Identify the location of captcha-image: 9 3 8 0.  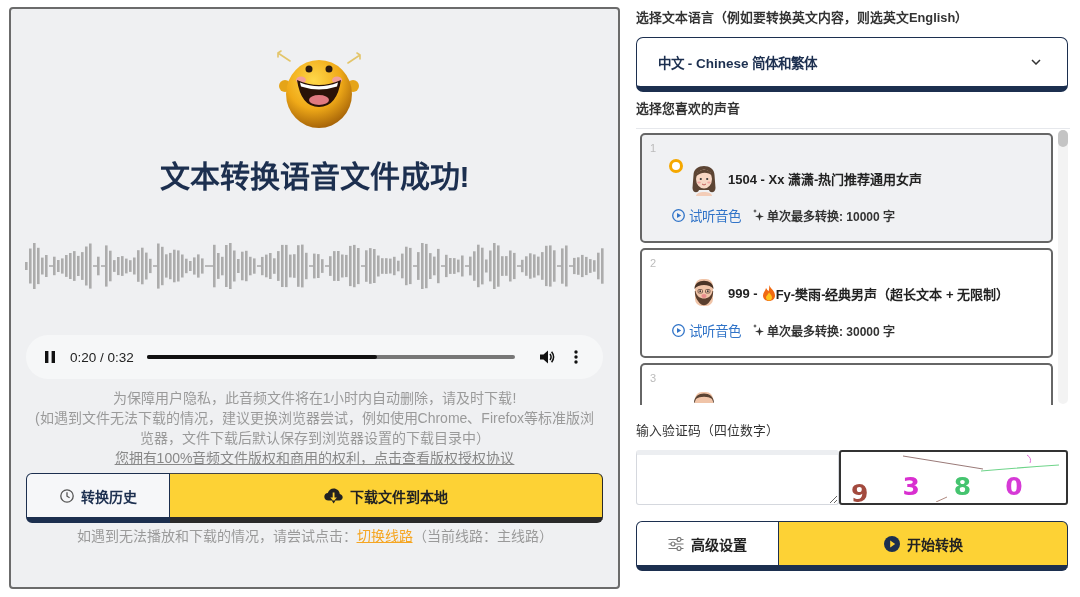
(953, 477).